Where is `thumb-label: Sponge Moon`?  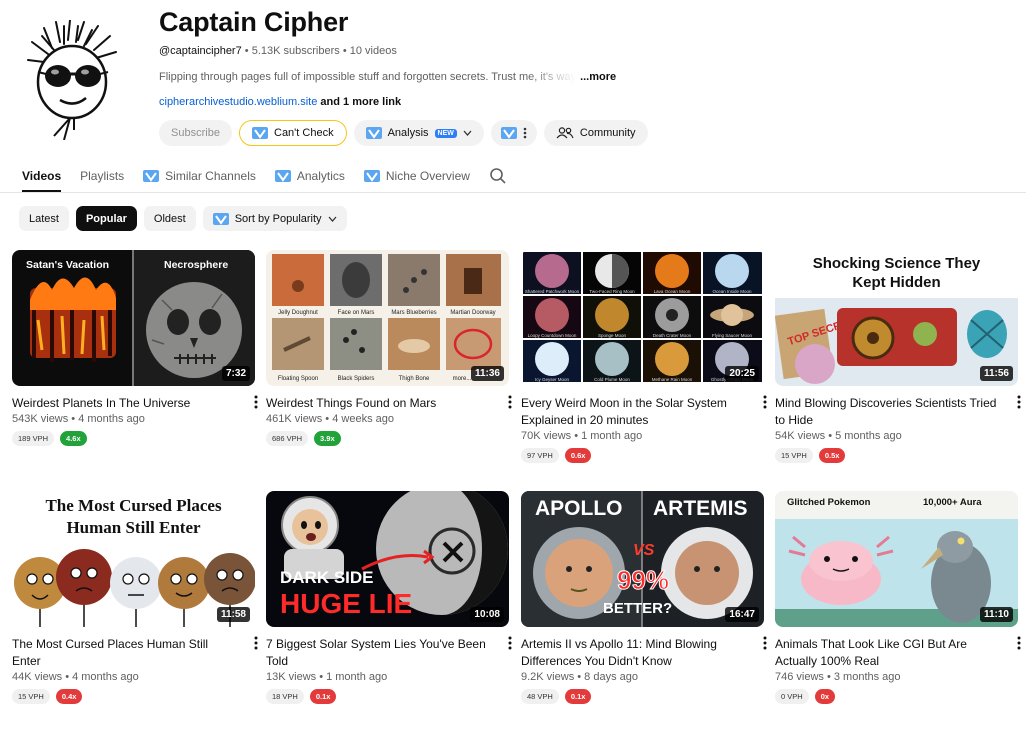
thumb-label: Sponge Moon is located at coordinates (612, 335).